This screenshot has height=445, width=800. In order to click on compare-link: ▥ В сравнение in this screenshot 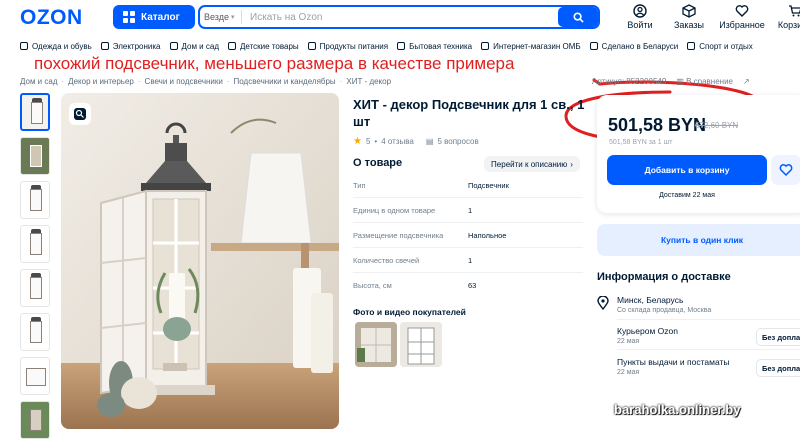, I will do `click(704, 81)`.